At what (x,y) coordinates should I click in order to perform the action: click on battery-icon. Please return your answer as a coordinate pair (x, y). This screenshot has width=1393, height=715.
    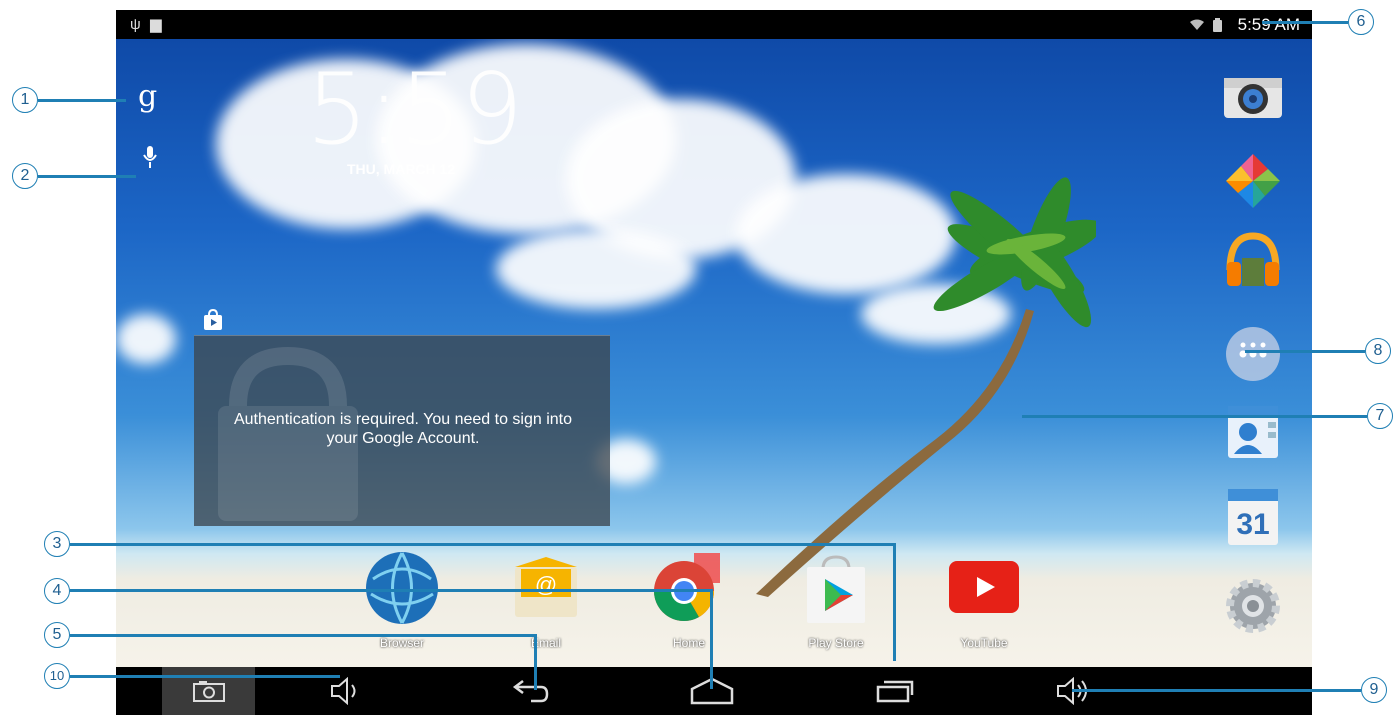
    Looking at the image, I should click on (1217, 24).